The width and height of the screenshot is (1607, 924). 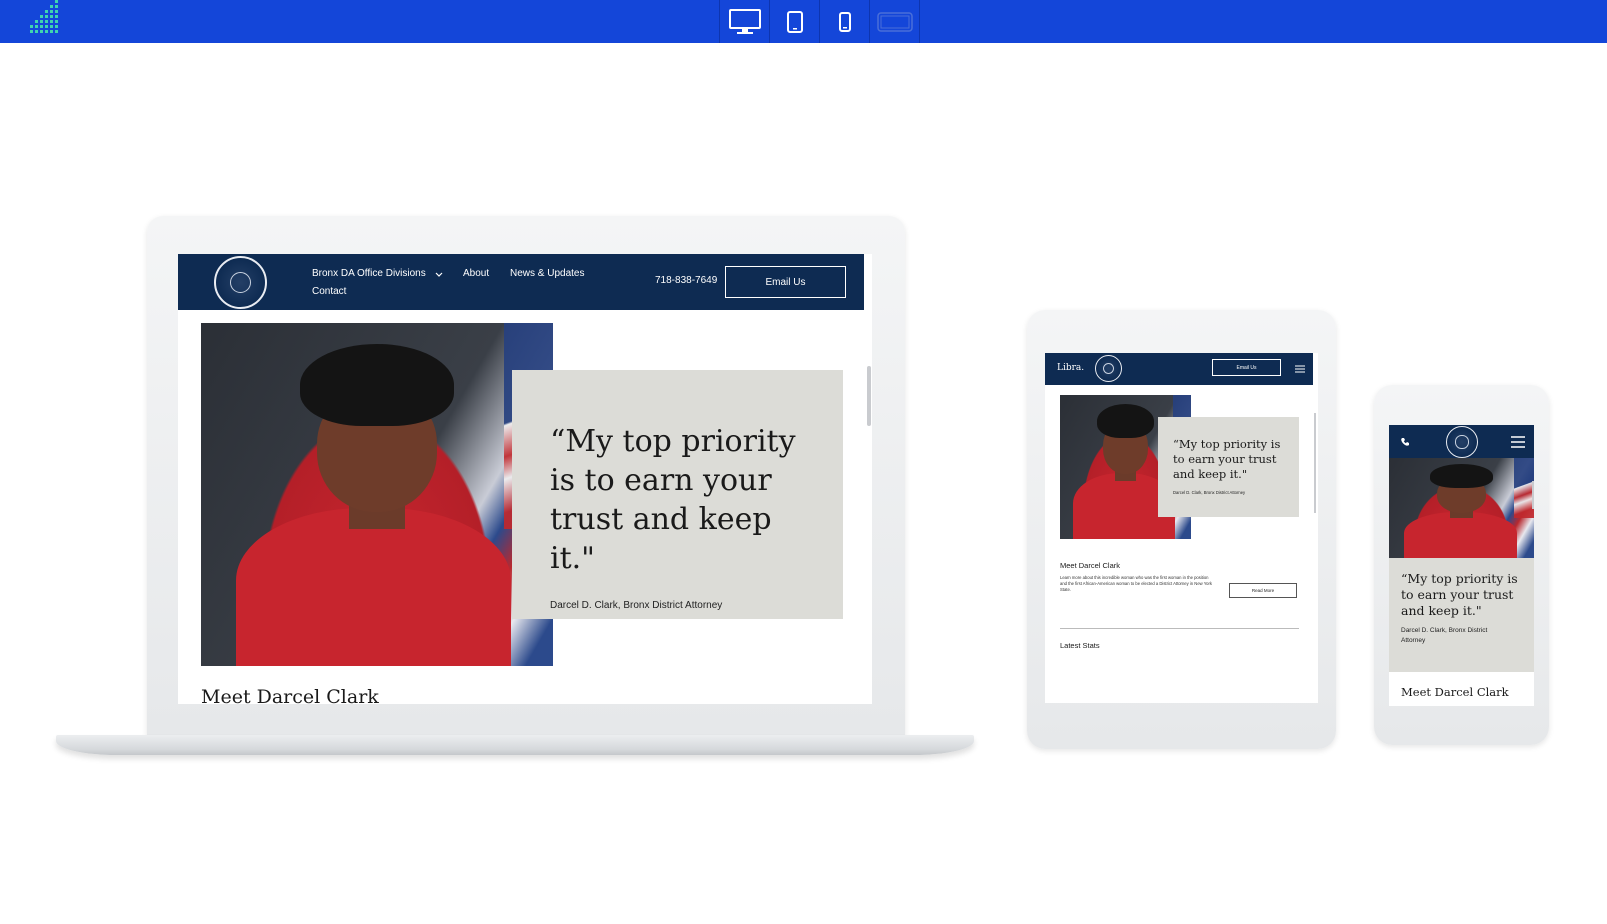 I want to click on phone-hero-photo, so click(x=1461, y=508).